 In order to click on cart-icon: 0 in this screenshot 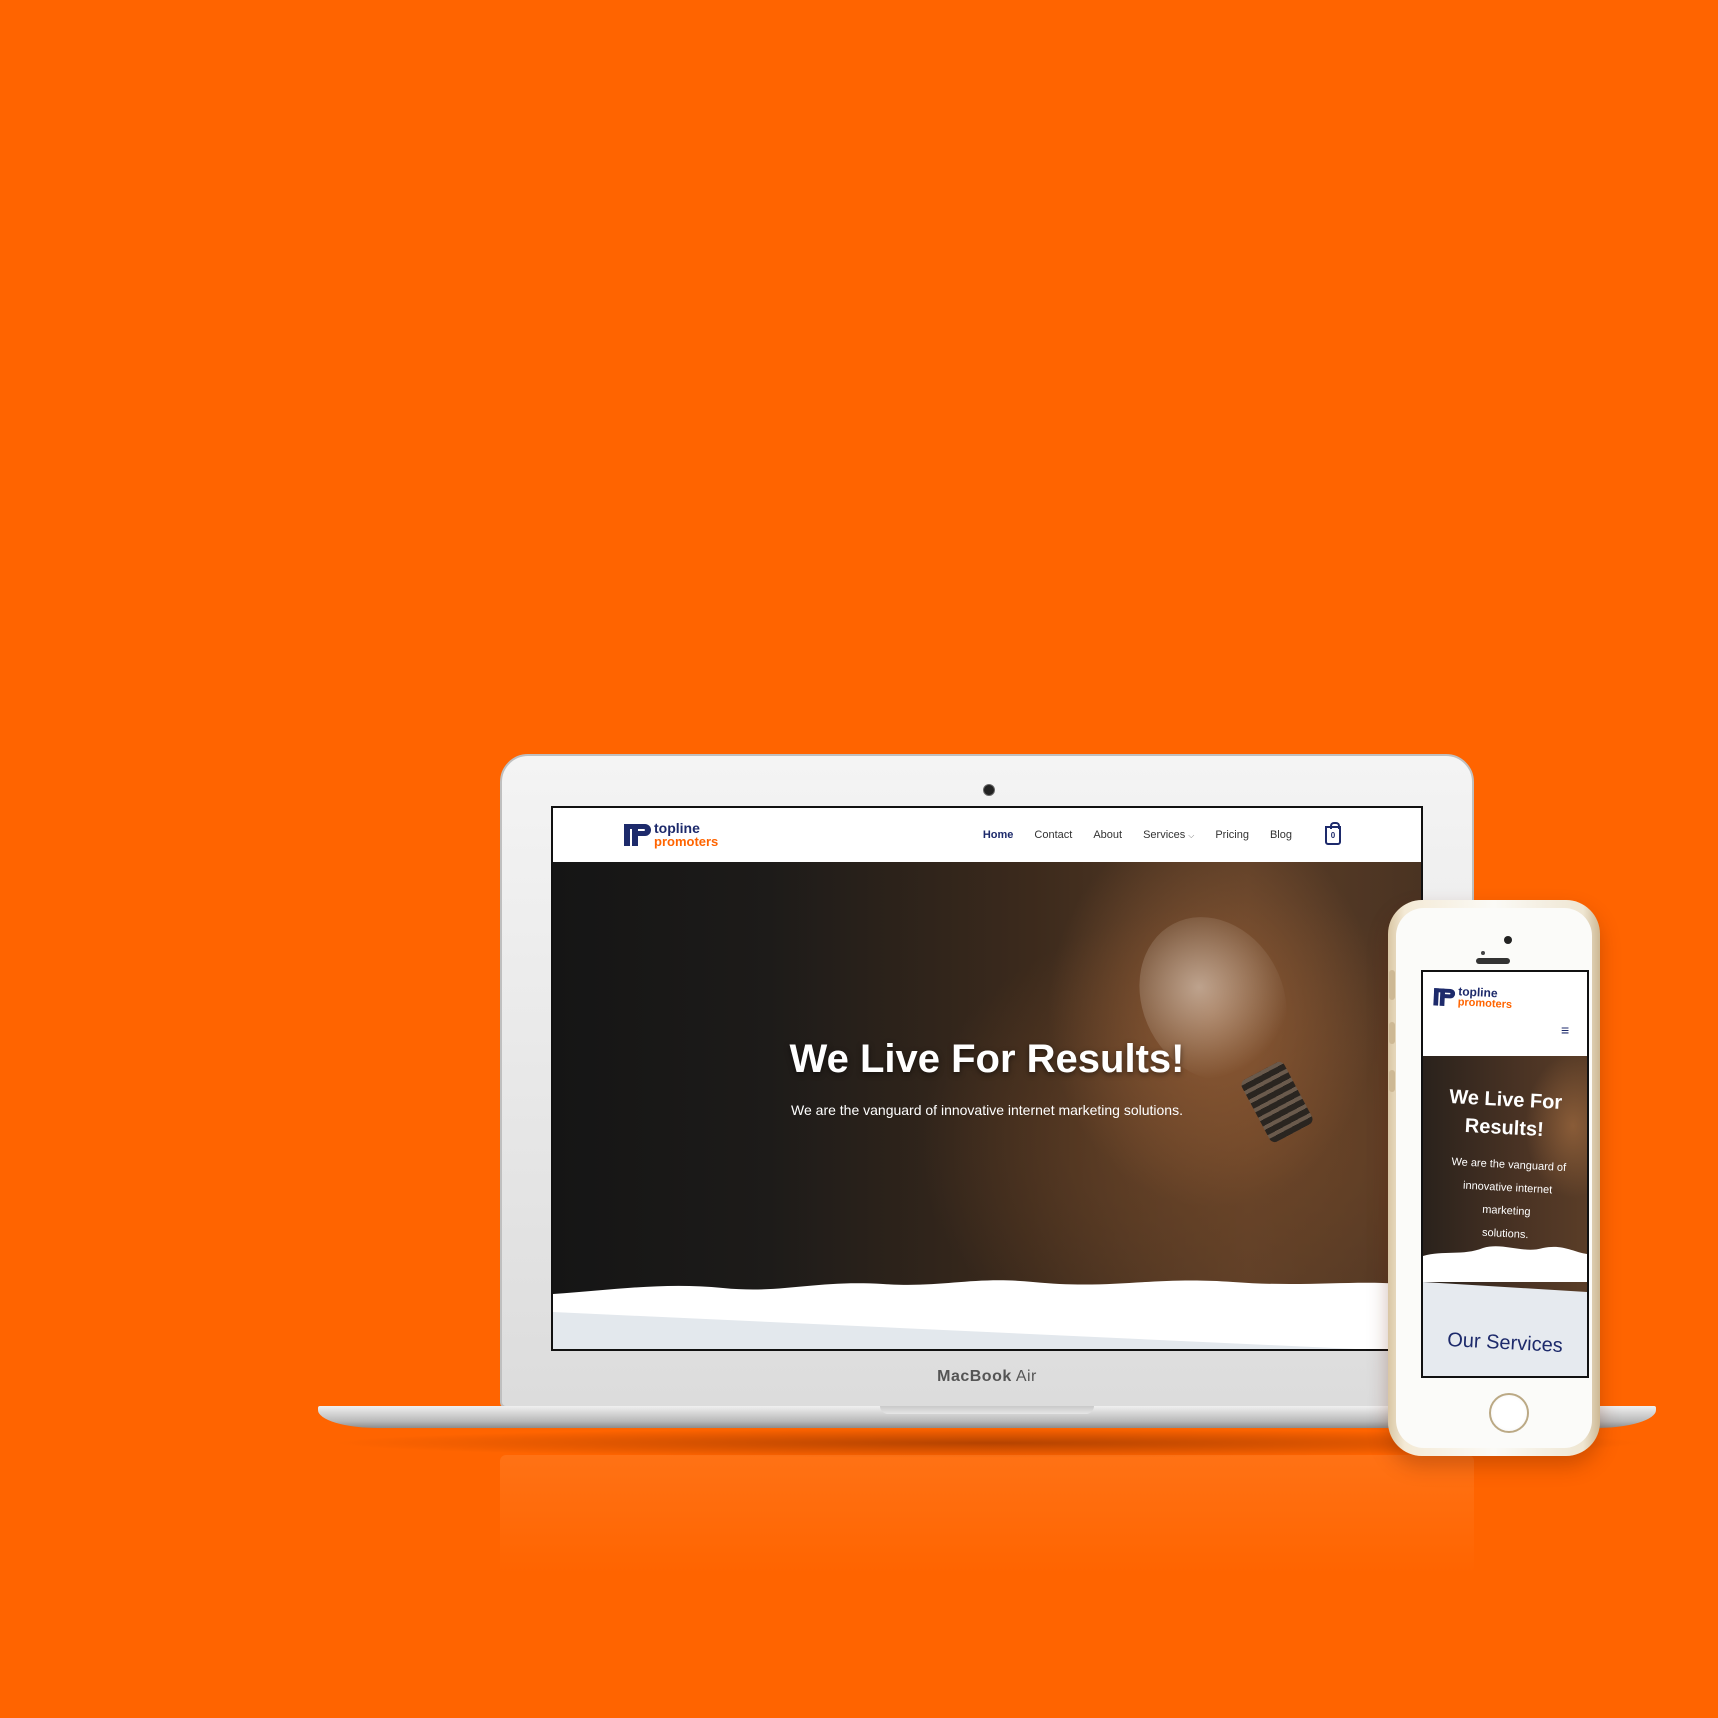, I will do `click(1333, 833)`.